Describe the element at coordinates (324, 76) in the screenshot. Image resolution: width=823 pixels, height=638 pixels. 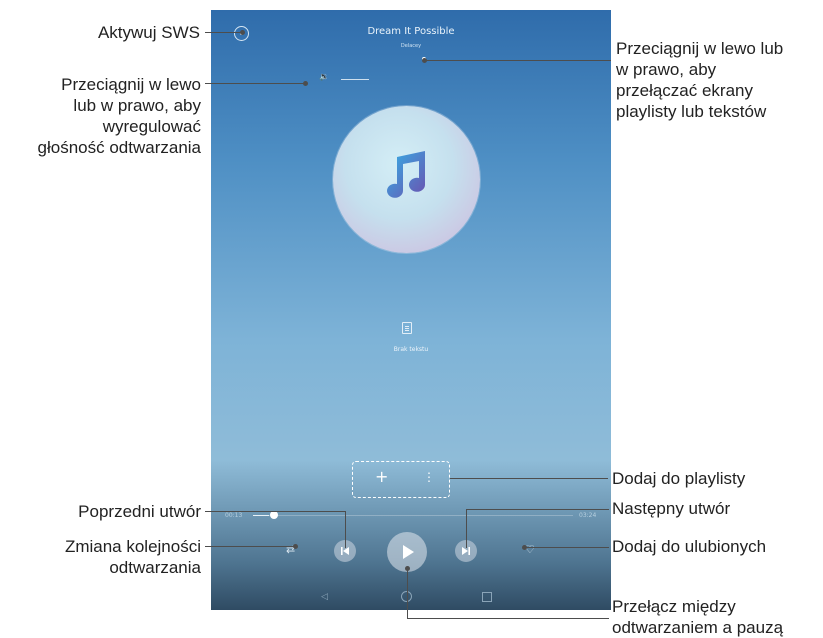
I see `volume-icon: 🔉` at that location.